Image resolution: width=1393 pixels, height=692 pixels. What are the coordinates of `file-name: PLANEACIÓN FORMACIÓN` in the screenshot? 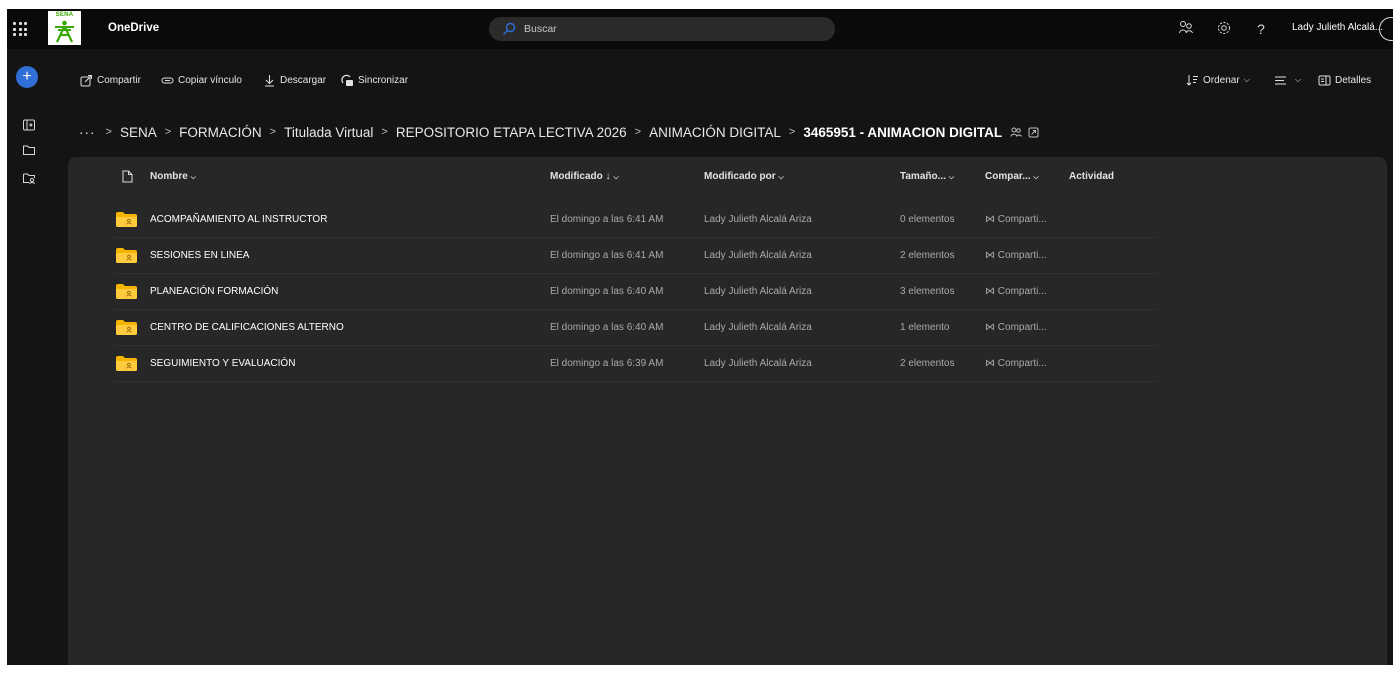 It's located at (214, 291).